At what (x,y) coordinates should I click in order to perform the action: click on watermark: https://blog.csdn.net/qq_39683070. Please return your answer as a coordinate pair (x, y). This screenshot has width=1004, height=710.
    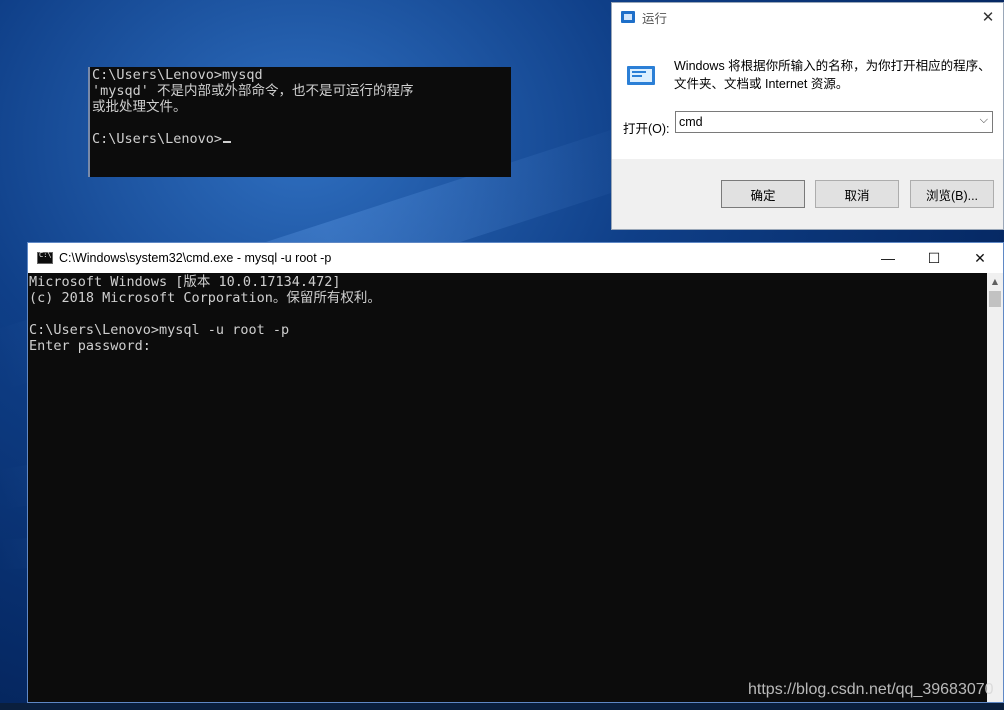
    Looking at the image, I should click on (871, 689).